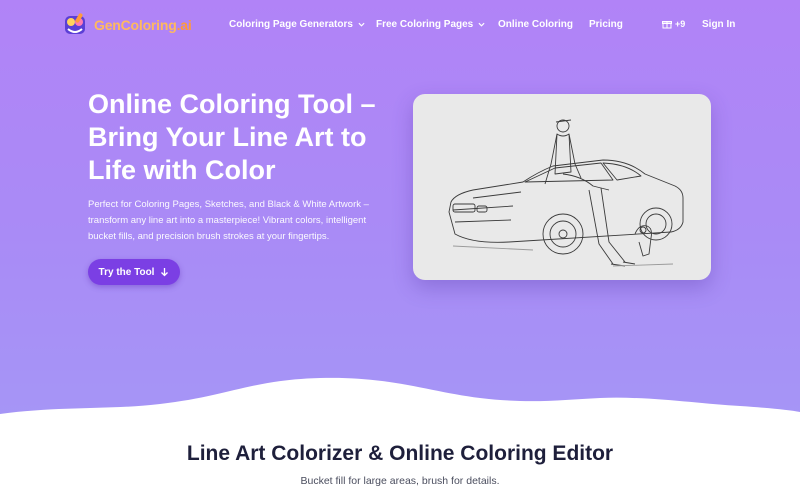 The width and height of the screenshot is (800, 500). Describe the element at coordinates (673, 24) in the screenshot. I see `gift-button: +9` at that location.